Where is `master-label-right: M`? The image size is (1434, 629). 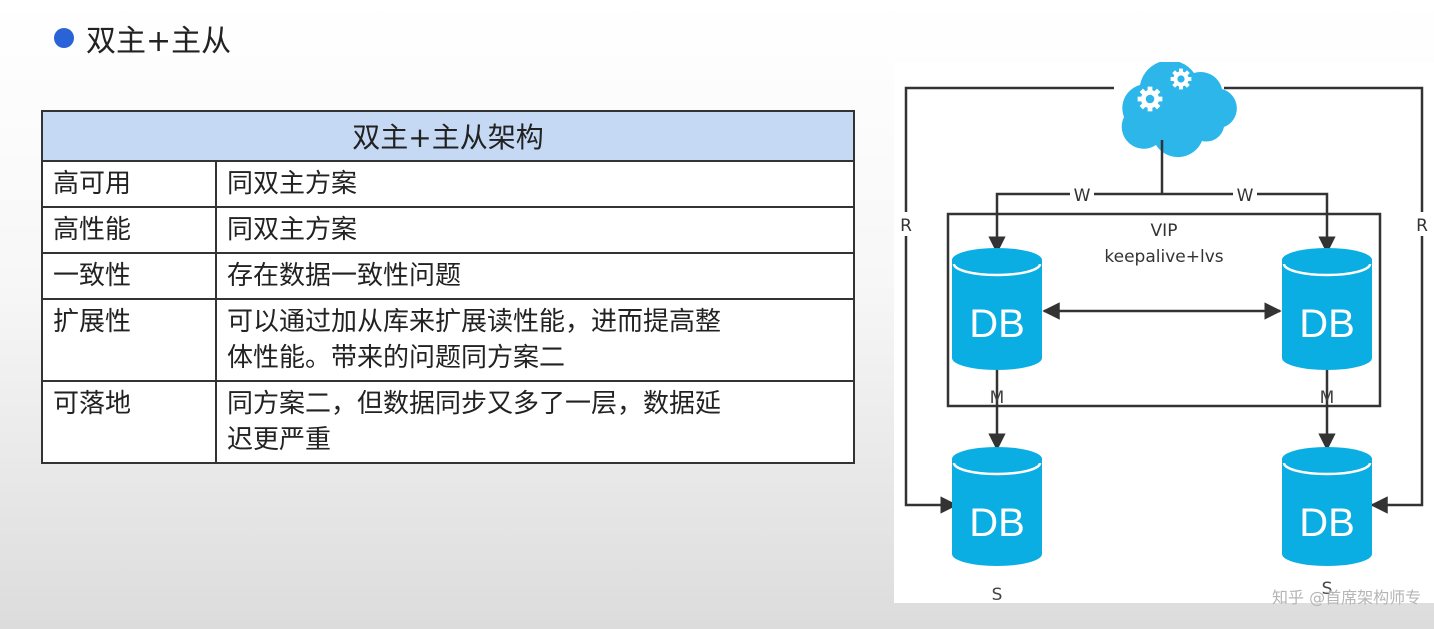
master-label-right: M is located at coordinates (1327, 398).